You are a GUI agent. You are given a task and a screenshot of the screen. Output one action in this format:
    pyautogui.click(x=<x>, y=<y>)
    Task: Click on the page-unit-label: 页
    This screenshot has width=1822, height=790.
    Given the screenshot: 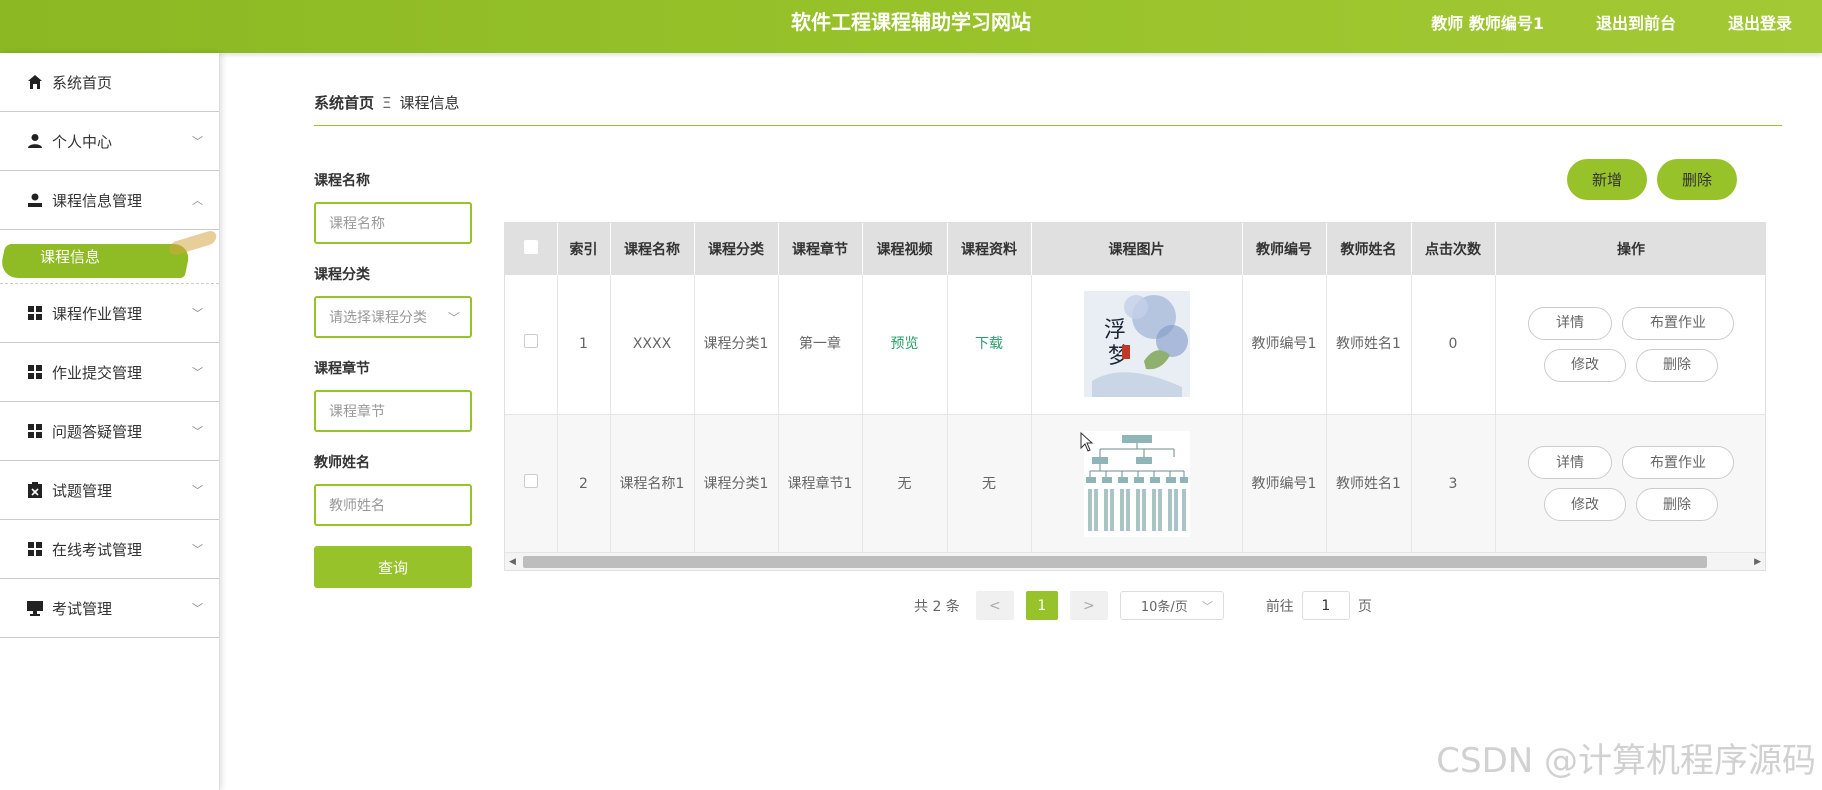 What is the action you would take?
    pyautogui.click(x=1364, y=606)
    